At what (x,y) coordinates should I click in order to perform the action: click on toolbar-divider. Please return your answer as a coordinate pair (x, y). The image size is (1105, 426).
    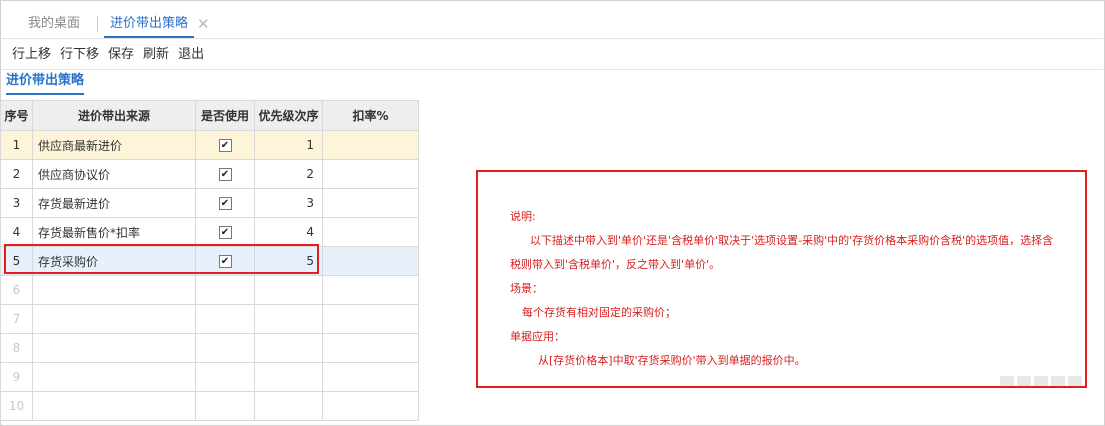
    Looking at the image, I should click on (551, 69).